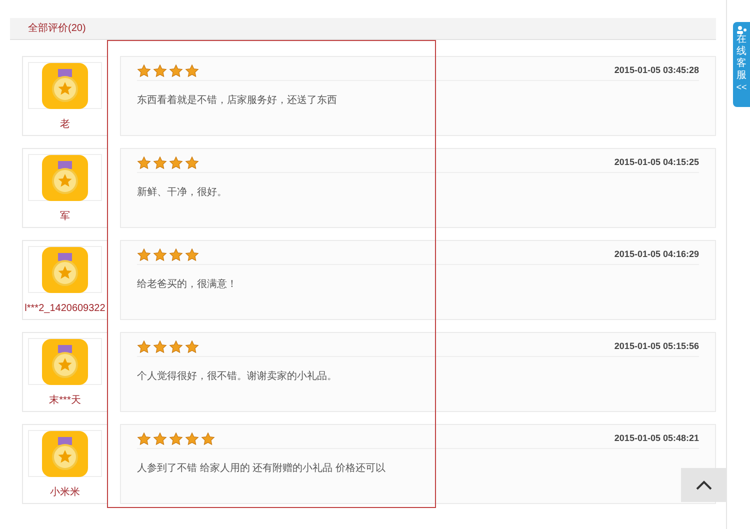 This screenshot has width=750, height=529. What do you see at coordinates (741, 87) in the screenshot?
I see `collapse-label: <<` at bounding box center [741, 87].